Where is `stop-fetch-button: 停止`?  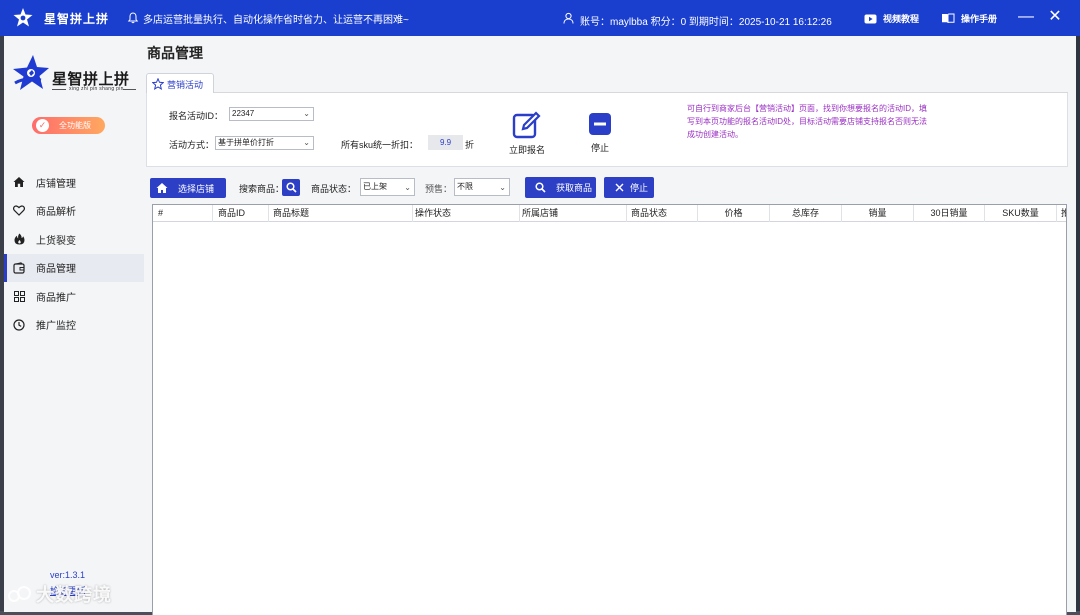
stop-fetch-button: 停止 is located at coordinates (629, 187).